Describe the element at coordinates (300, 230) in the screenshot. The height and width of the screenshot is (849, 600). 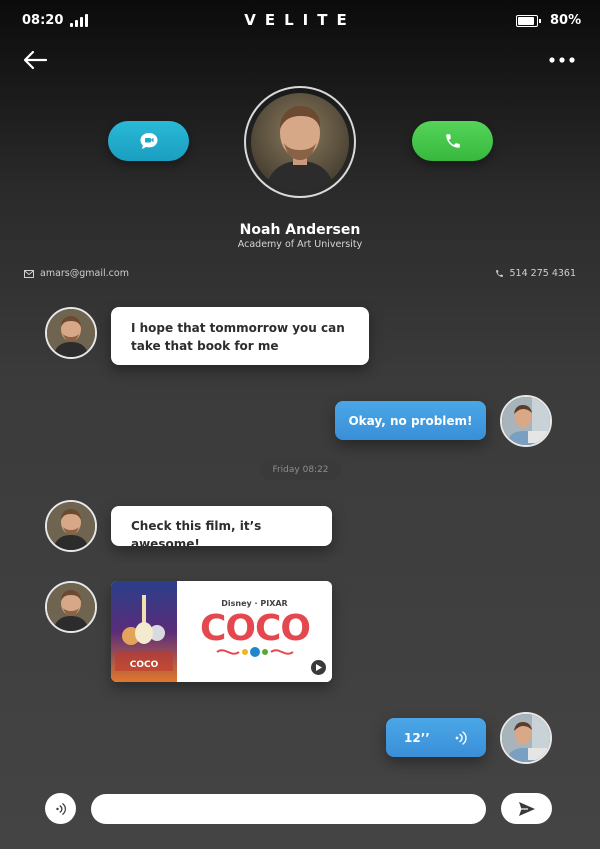
I see `contact-name: Noah Andersen` at that location.